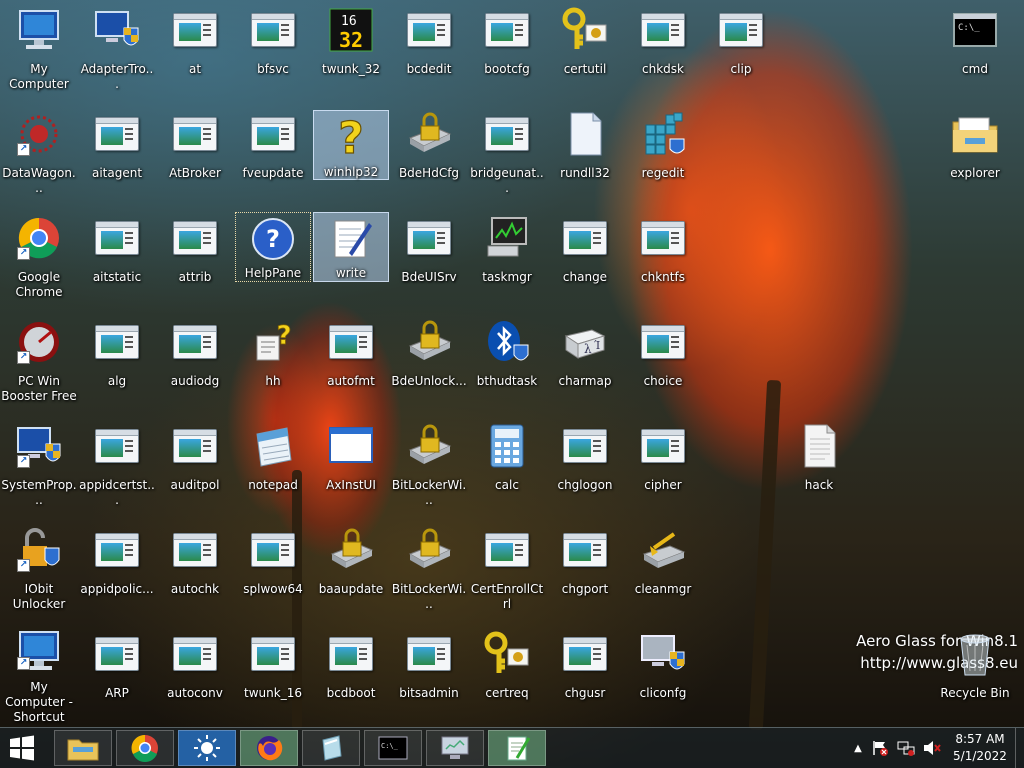 Image resolution: width=1024 pixels, height=768 pixels. I want to click on desktop-icon-rundll32: rundll32, so click(585, 154).